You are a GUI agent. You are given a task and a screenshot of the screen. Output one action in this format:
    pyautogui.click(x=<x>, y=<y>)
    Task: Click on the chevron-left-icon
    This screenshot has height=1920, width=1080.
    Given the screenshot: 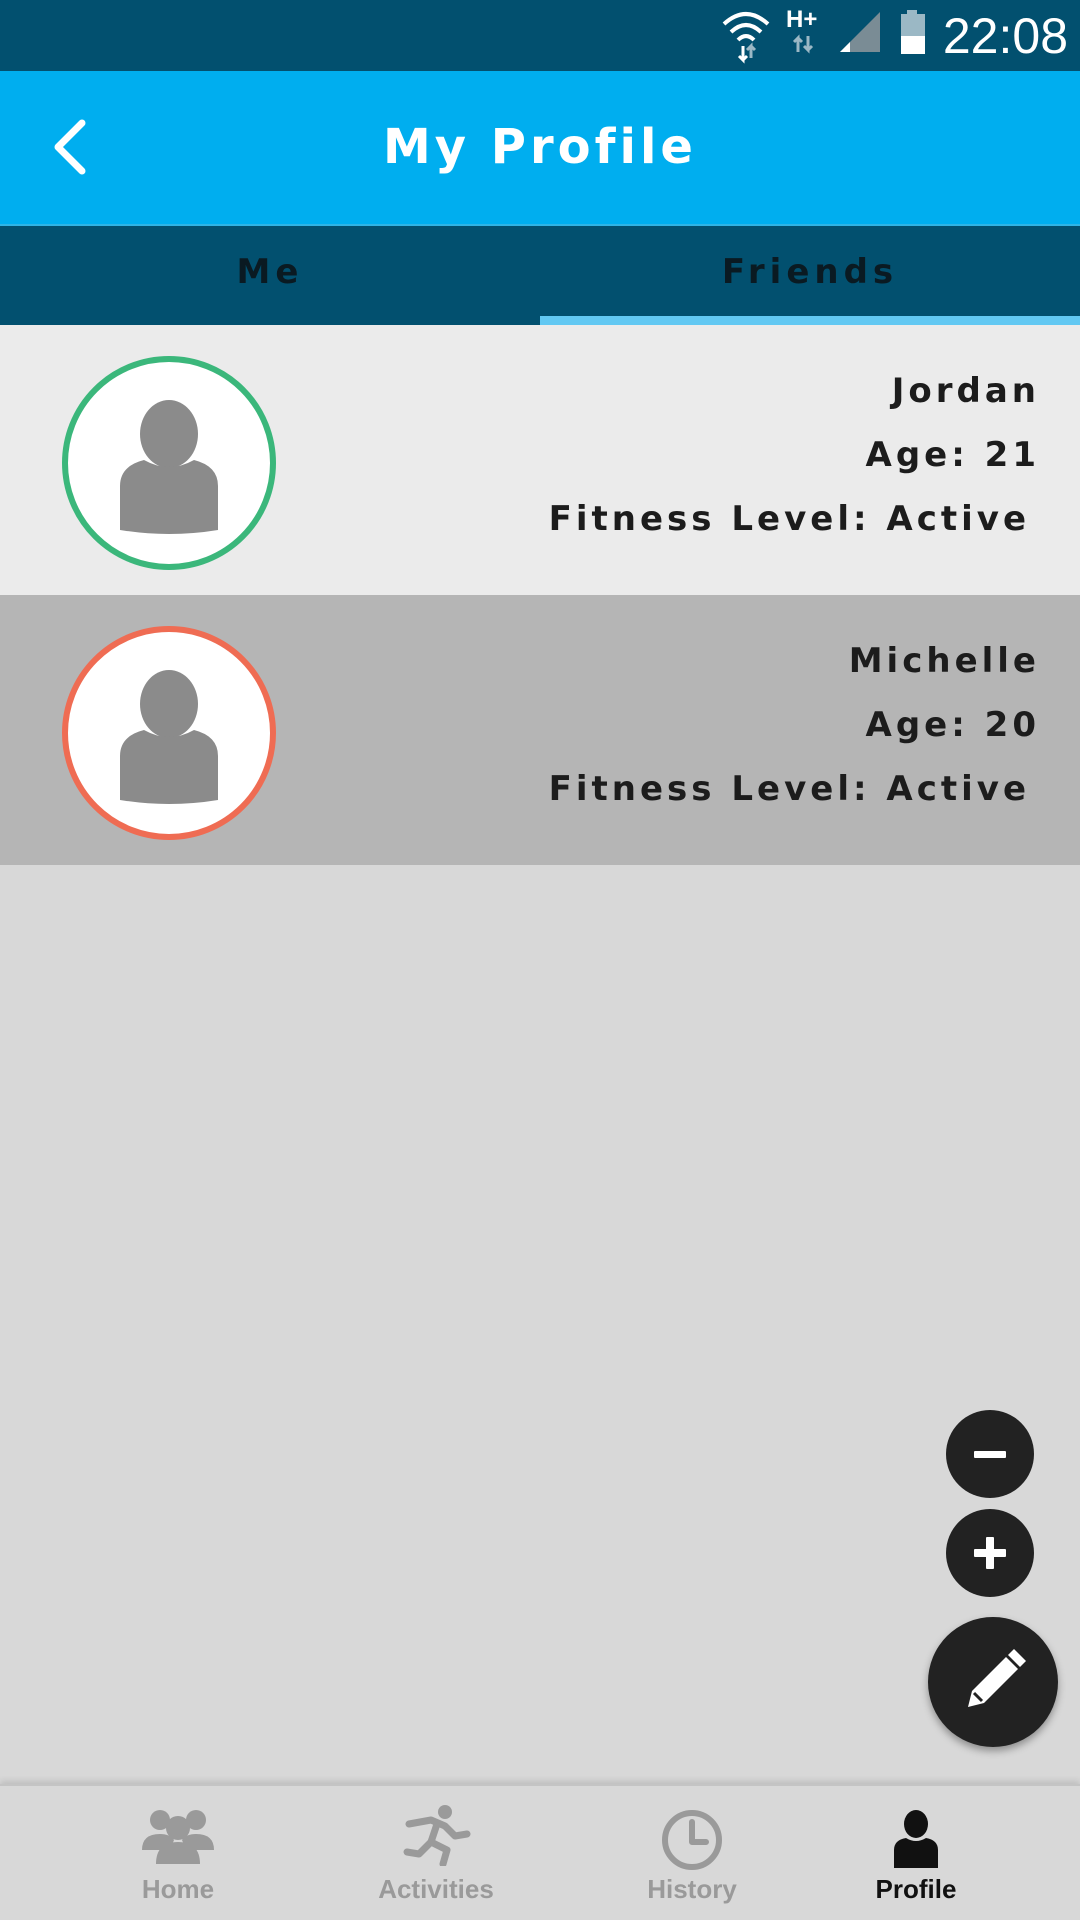 What is the action you would take?
    pyautogui.click(x=70, y=147)
    